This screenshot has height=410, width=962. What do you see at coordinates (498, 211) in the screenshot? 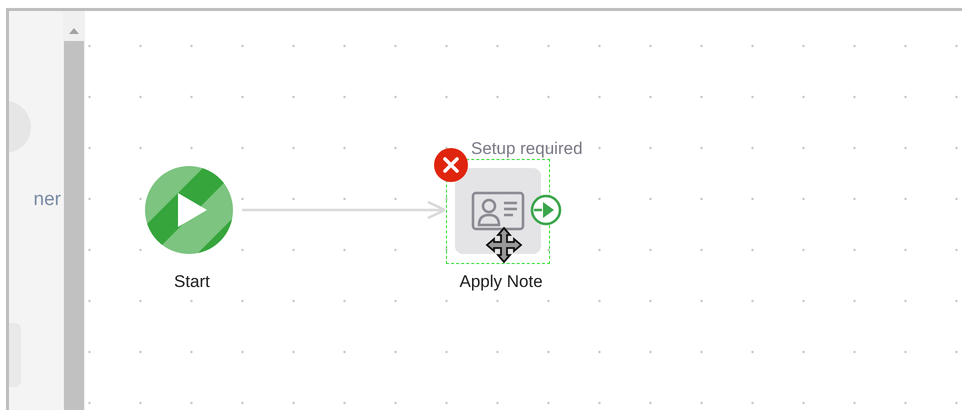
I see `contact-card-icon` at bounding box center [498, 211].